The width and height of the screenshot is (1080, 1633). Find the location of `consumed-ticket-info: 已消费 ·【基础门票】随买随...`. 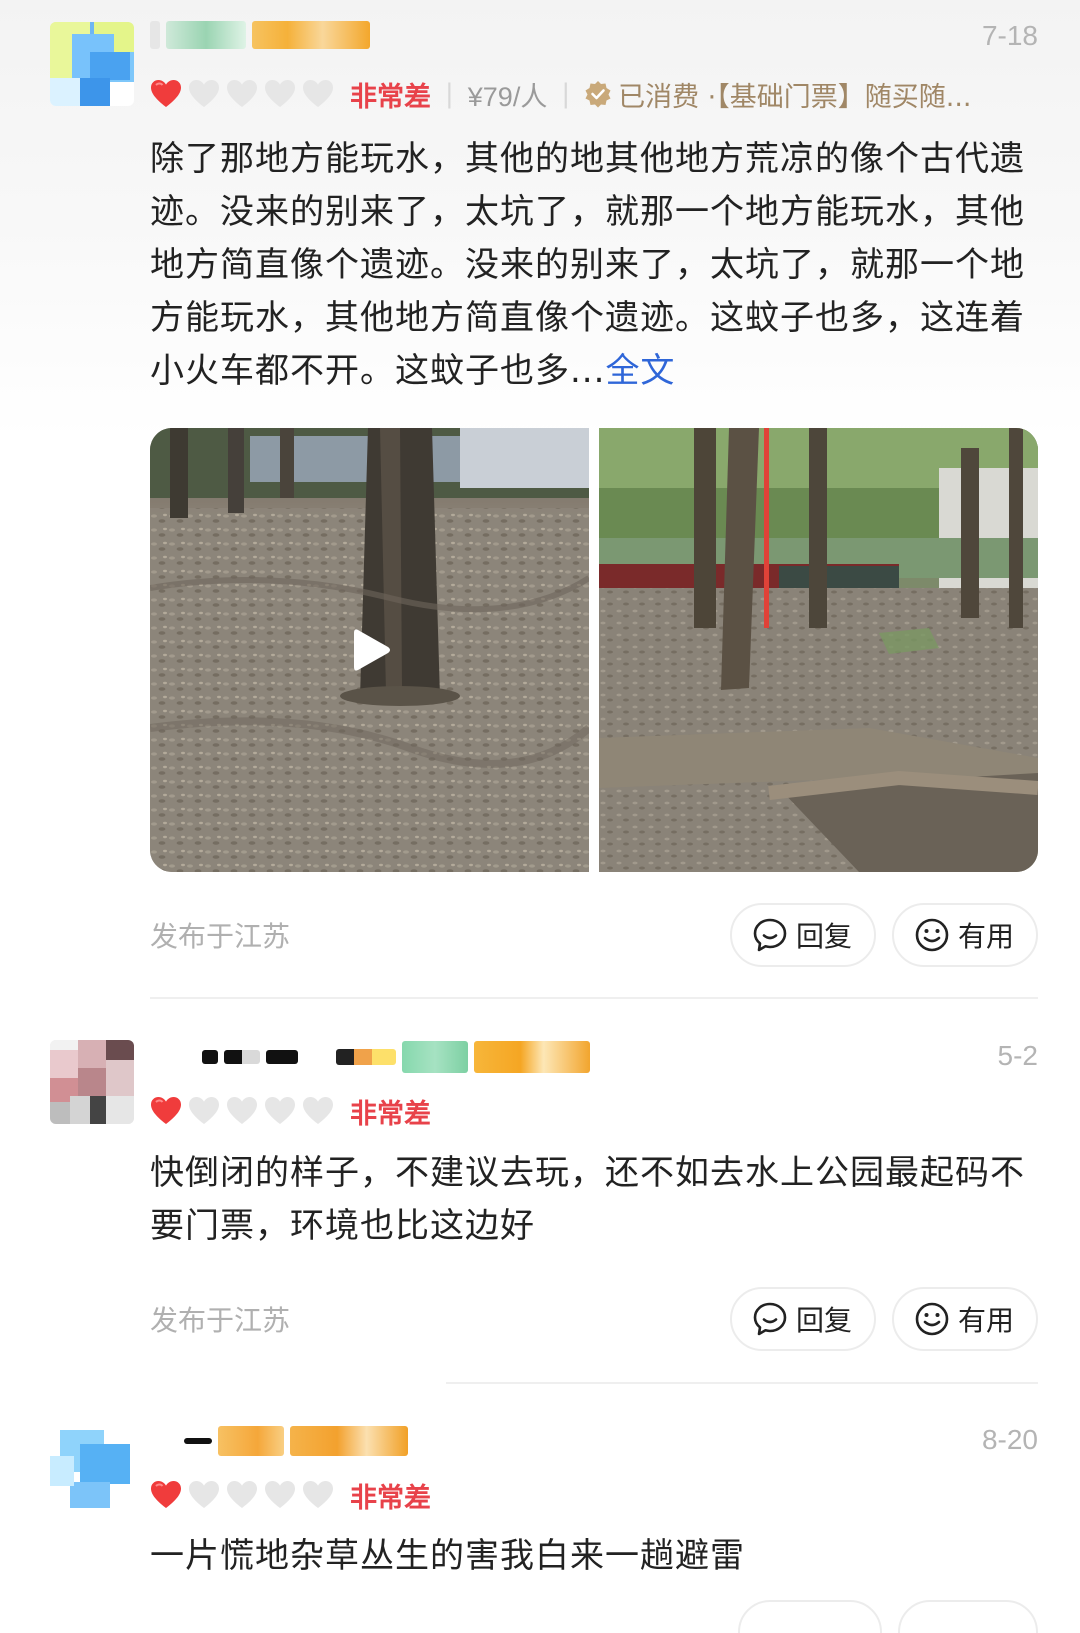

consumed-ticket-info: 已消费 ·【基础门票】随买随... is located at coordinates (794, 94).